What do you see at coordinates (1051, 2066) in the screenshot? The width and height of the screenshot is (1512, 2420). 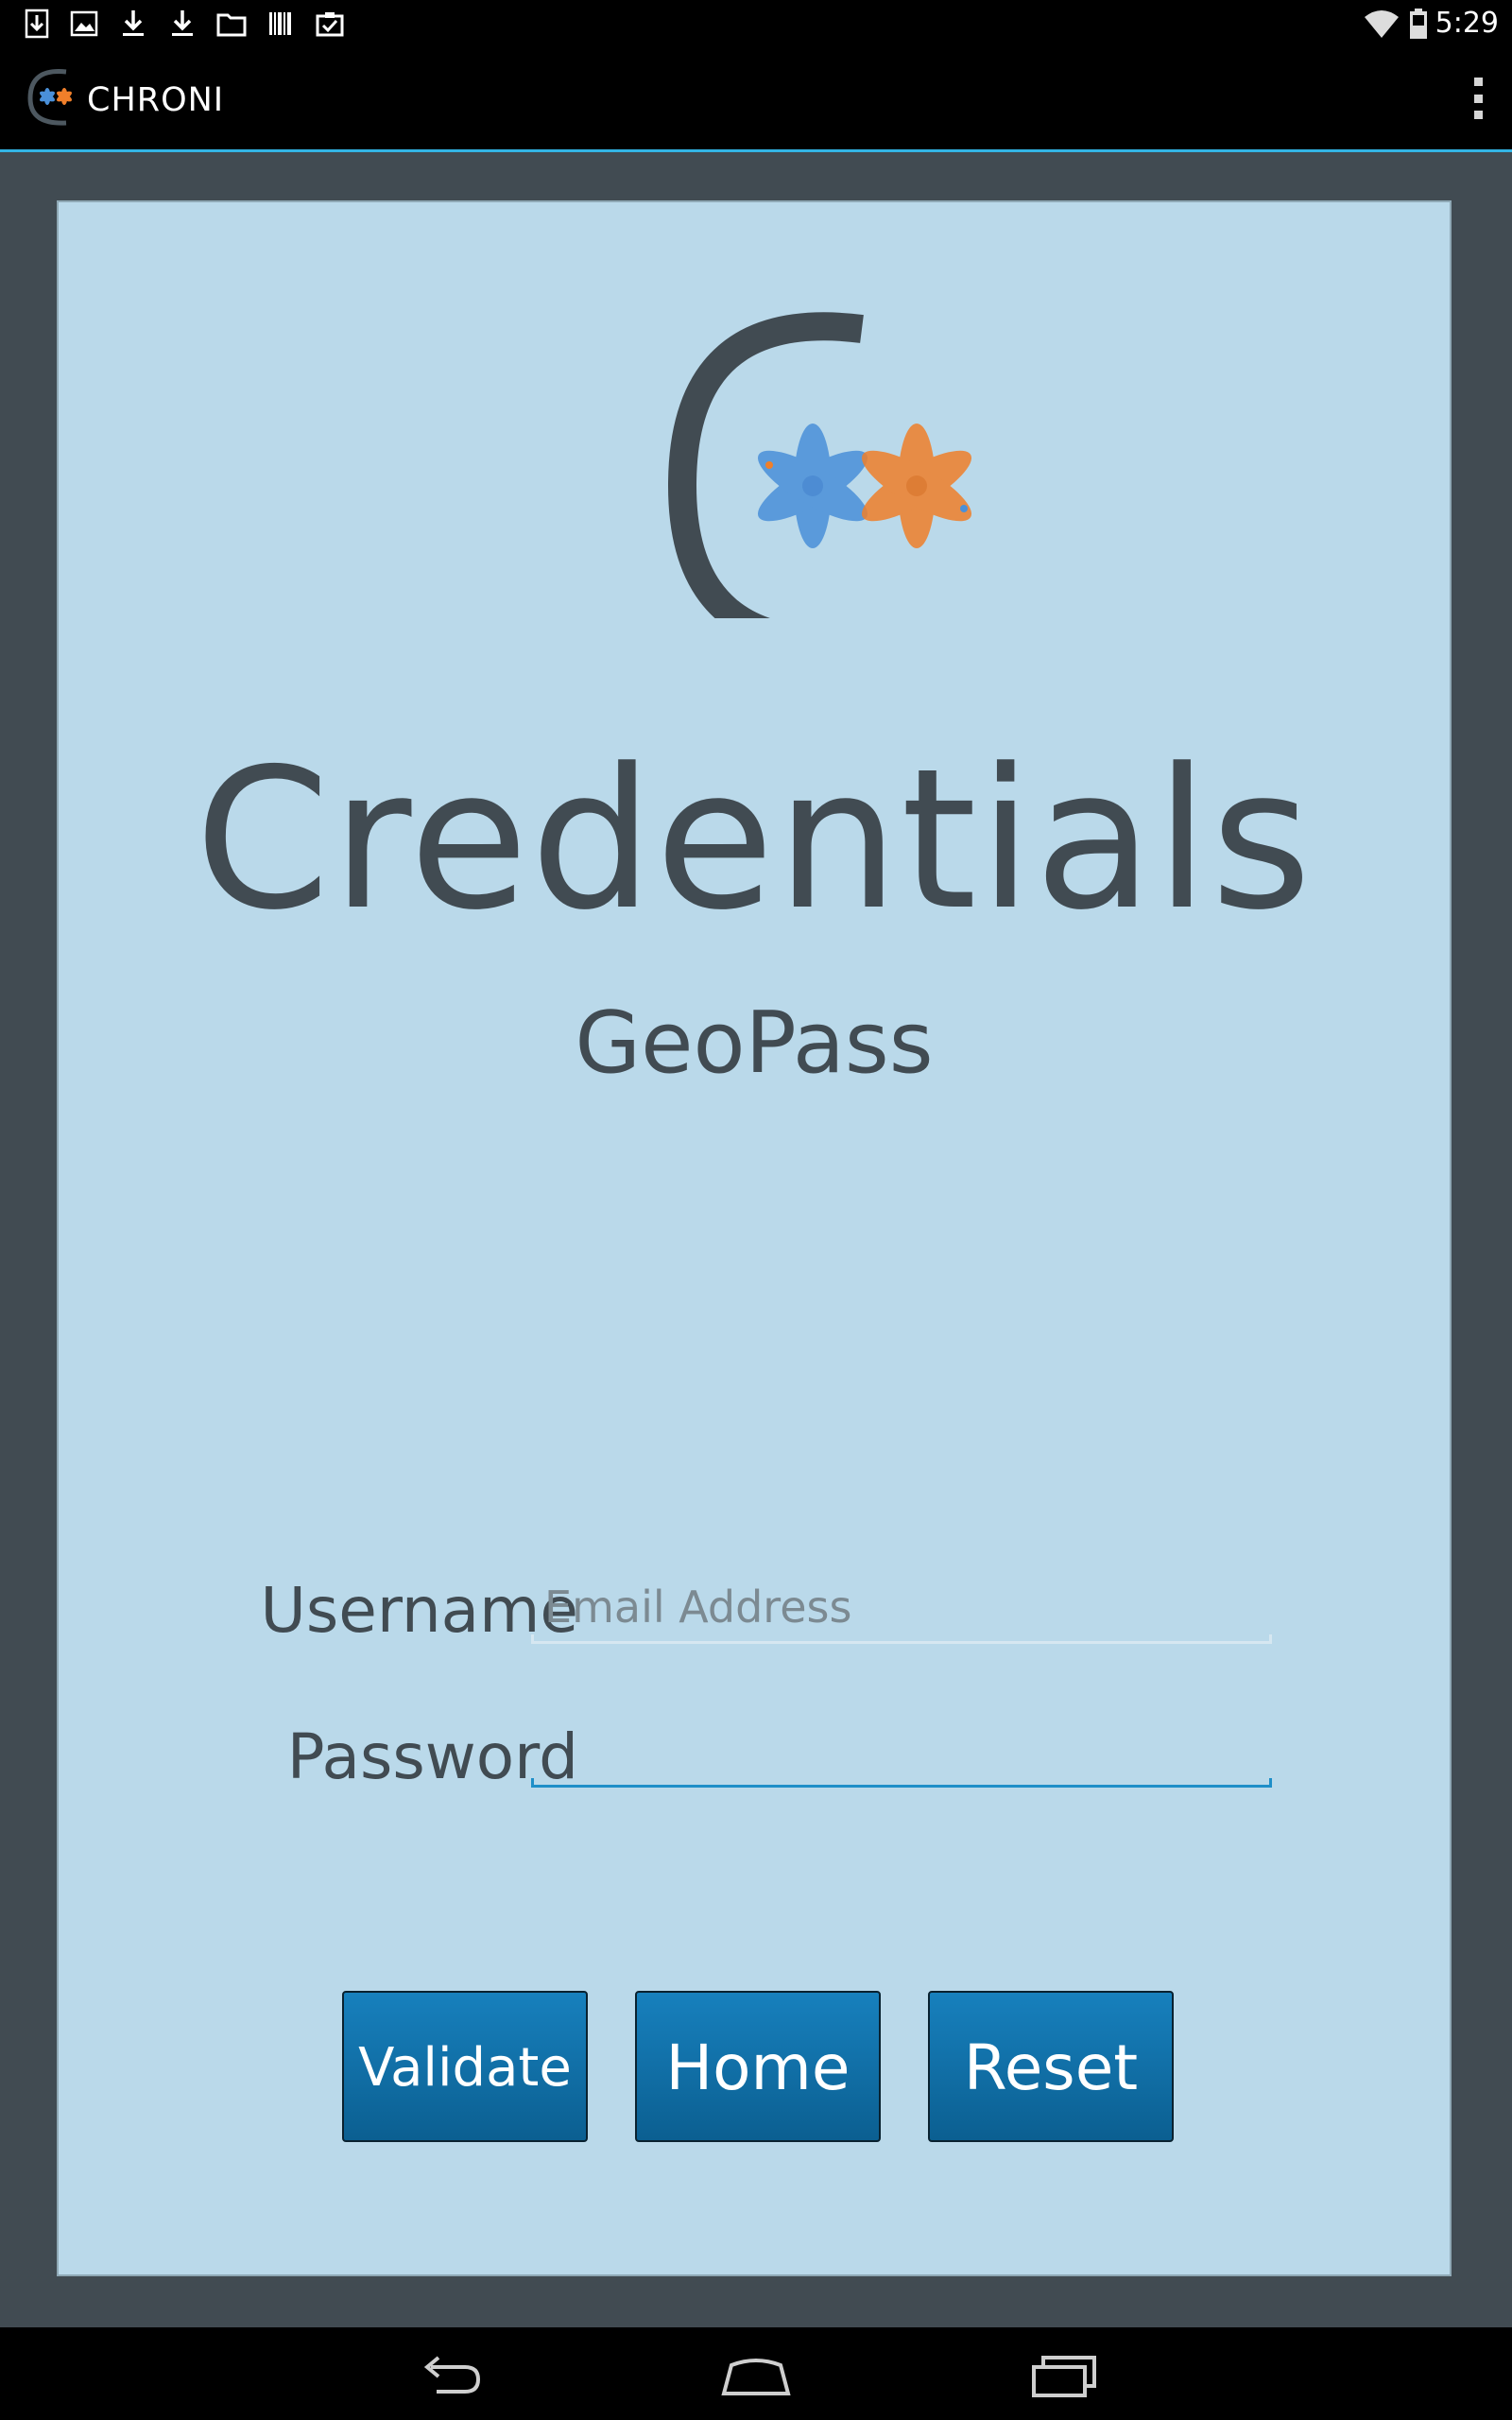 I see `reset-button: Reset` at bounding box center [1051, 2066].